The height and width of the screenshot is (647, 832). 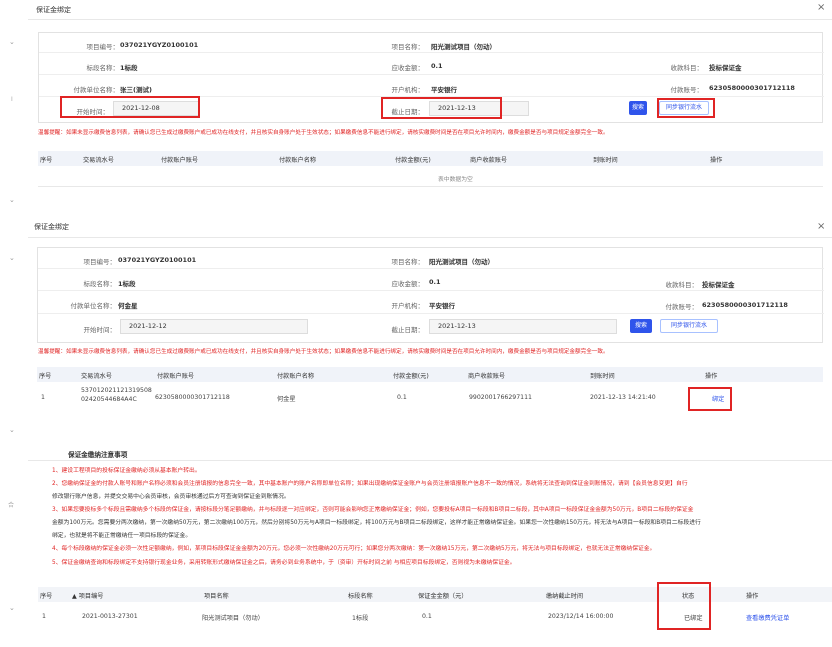 What do you see at coordinates (128, 306) in the screenshot?
I see `payer-name-value: 何金星` at bounding box center [128, 306].